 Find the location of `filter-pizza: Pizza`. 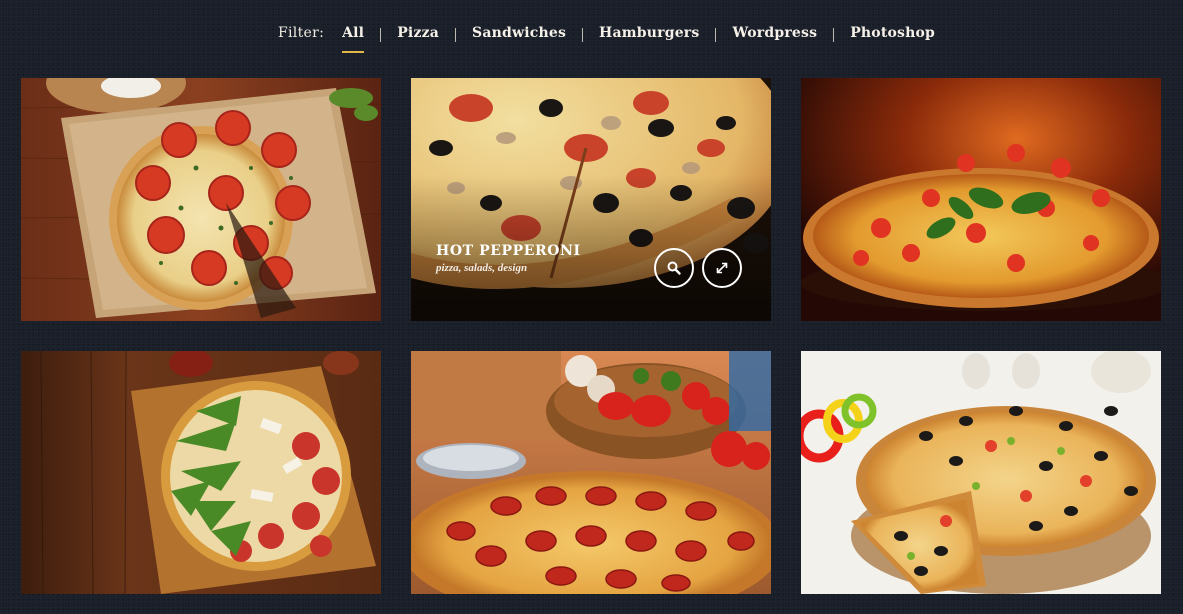

filter-pizza: Pizza is located at coordinates (418, 33).